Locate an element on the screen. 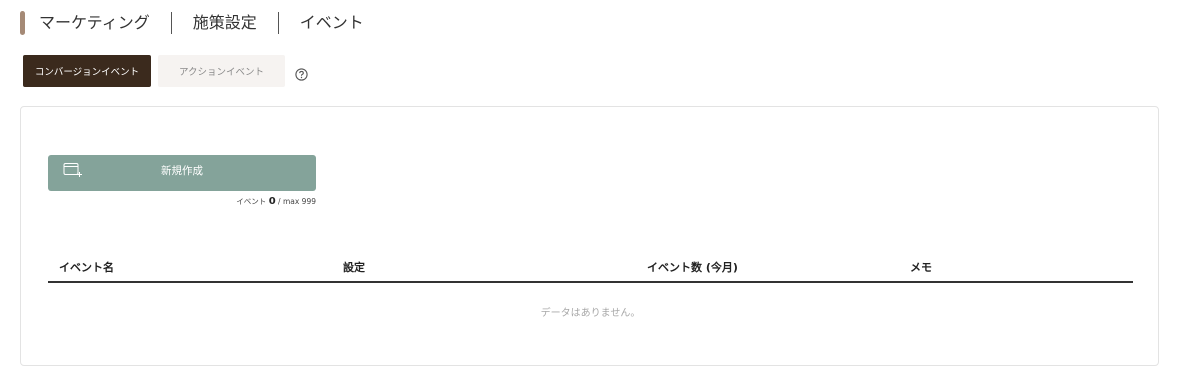 The image size is (1180, 389). question-circle-icon is located at coordinates (301, 74).